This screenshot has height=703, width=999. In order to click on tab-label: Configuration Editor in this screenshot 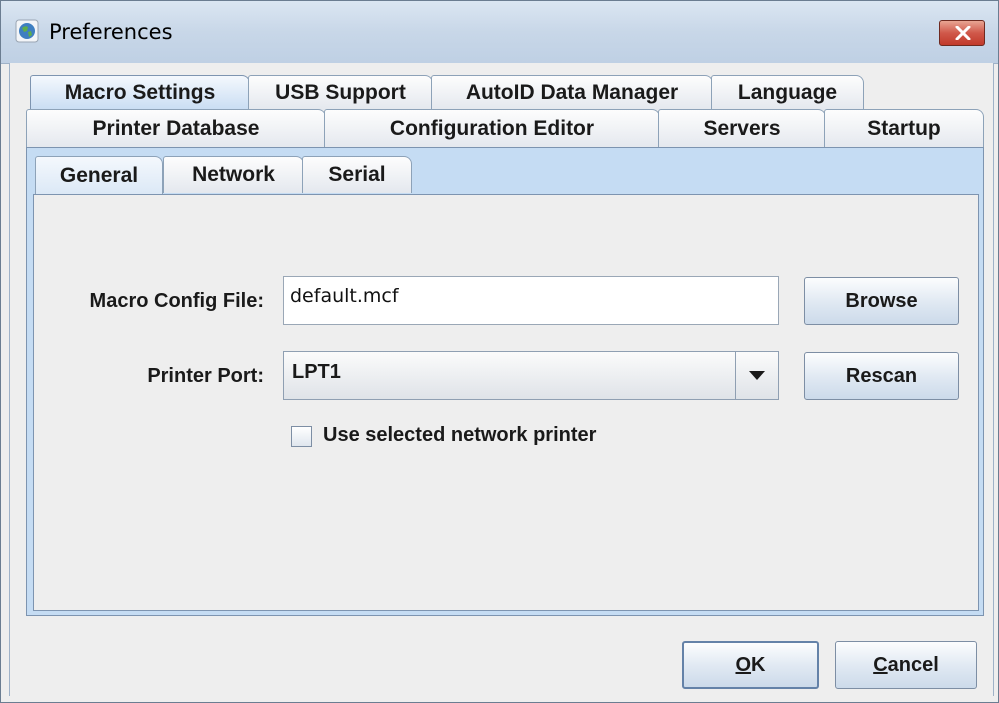, I will do `click(492, 128)`.